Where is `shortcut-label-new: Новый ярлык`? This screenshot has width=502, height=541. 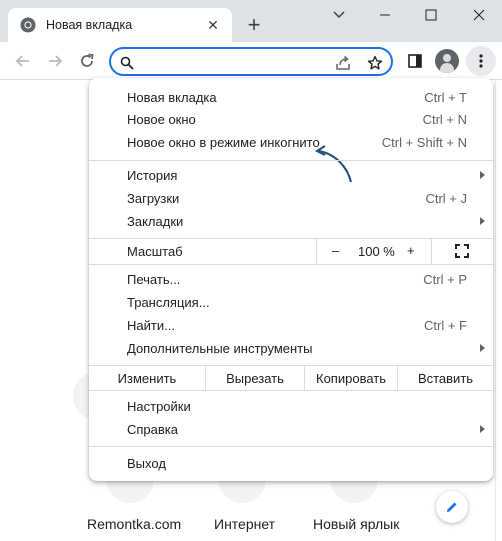 shortcut-label-new: Новый ярлык is located at coordinates (356, 524).